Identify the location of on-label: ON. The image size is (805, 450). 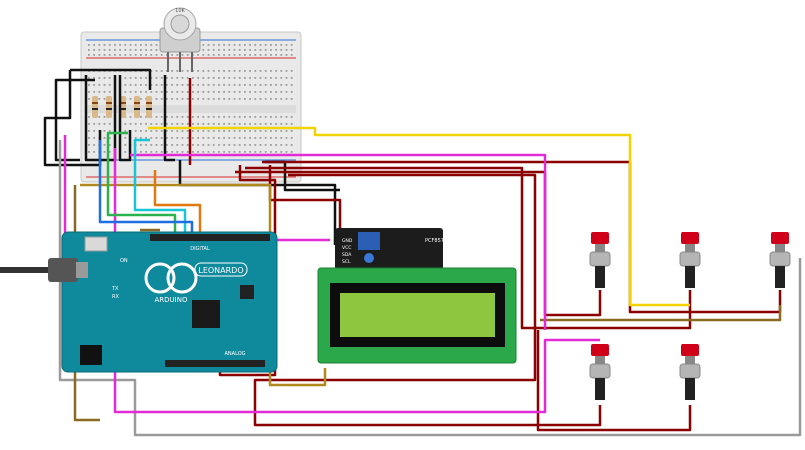
(124, 261).